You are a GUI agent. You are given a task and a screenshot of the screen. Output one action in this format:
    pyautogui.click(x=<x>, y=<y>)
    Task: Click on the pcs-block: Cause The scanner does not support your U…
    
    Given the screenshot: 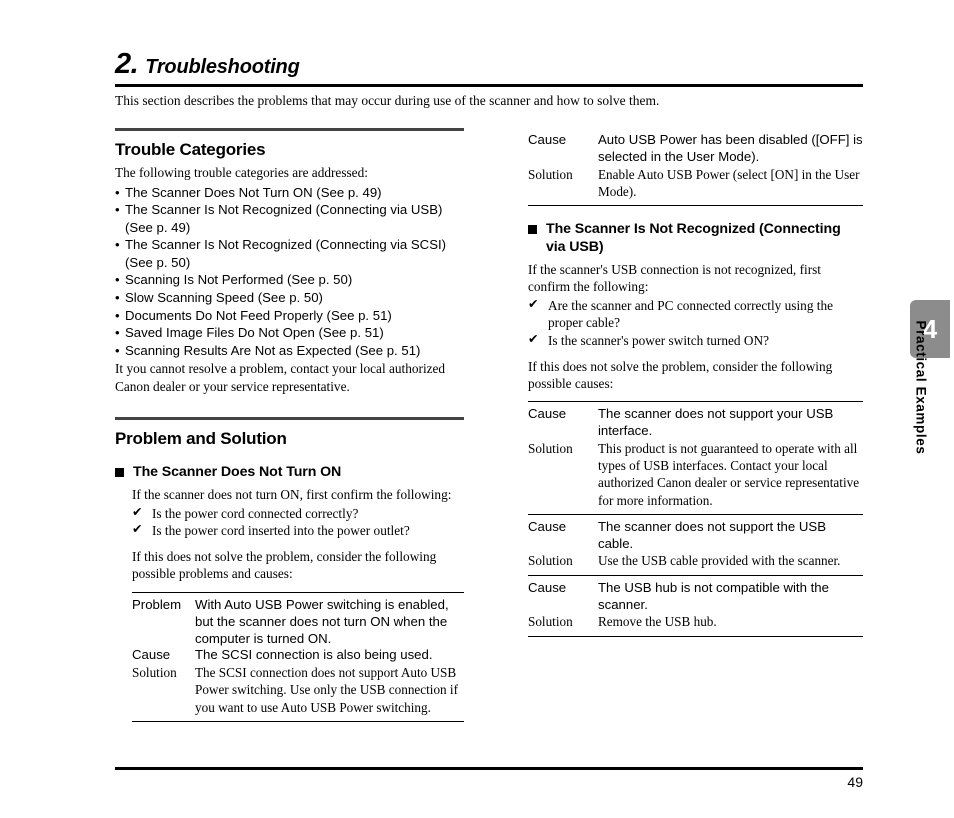 What is the action you would take?
    pyautogui.click(x=695, y=458)
    